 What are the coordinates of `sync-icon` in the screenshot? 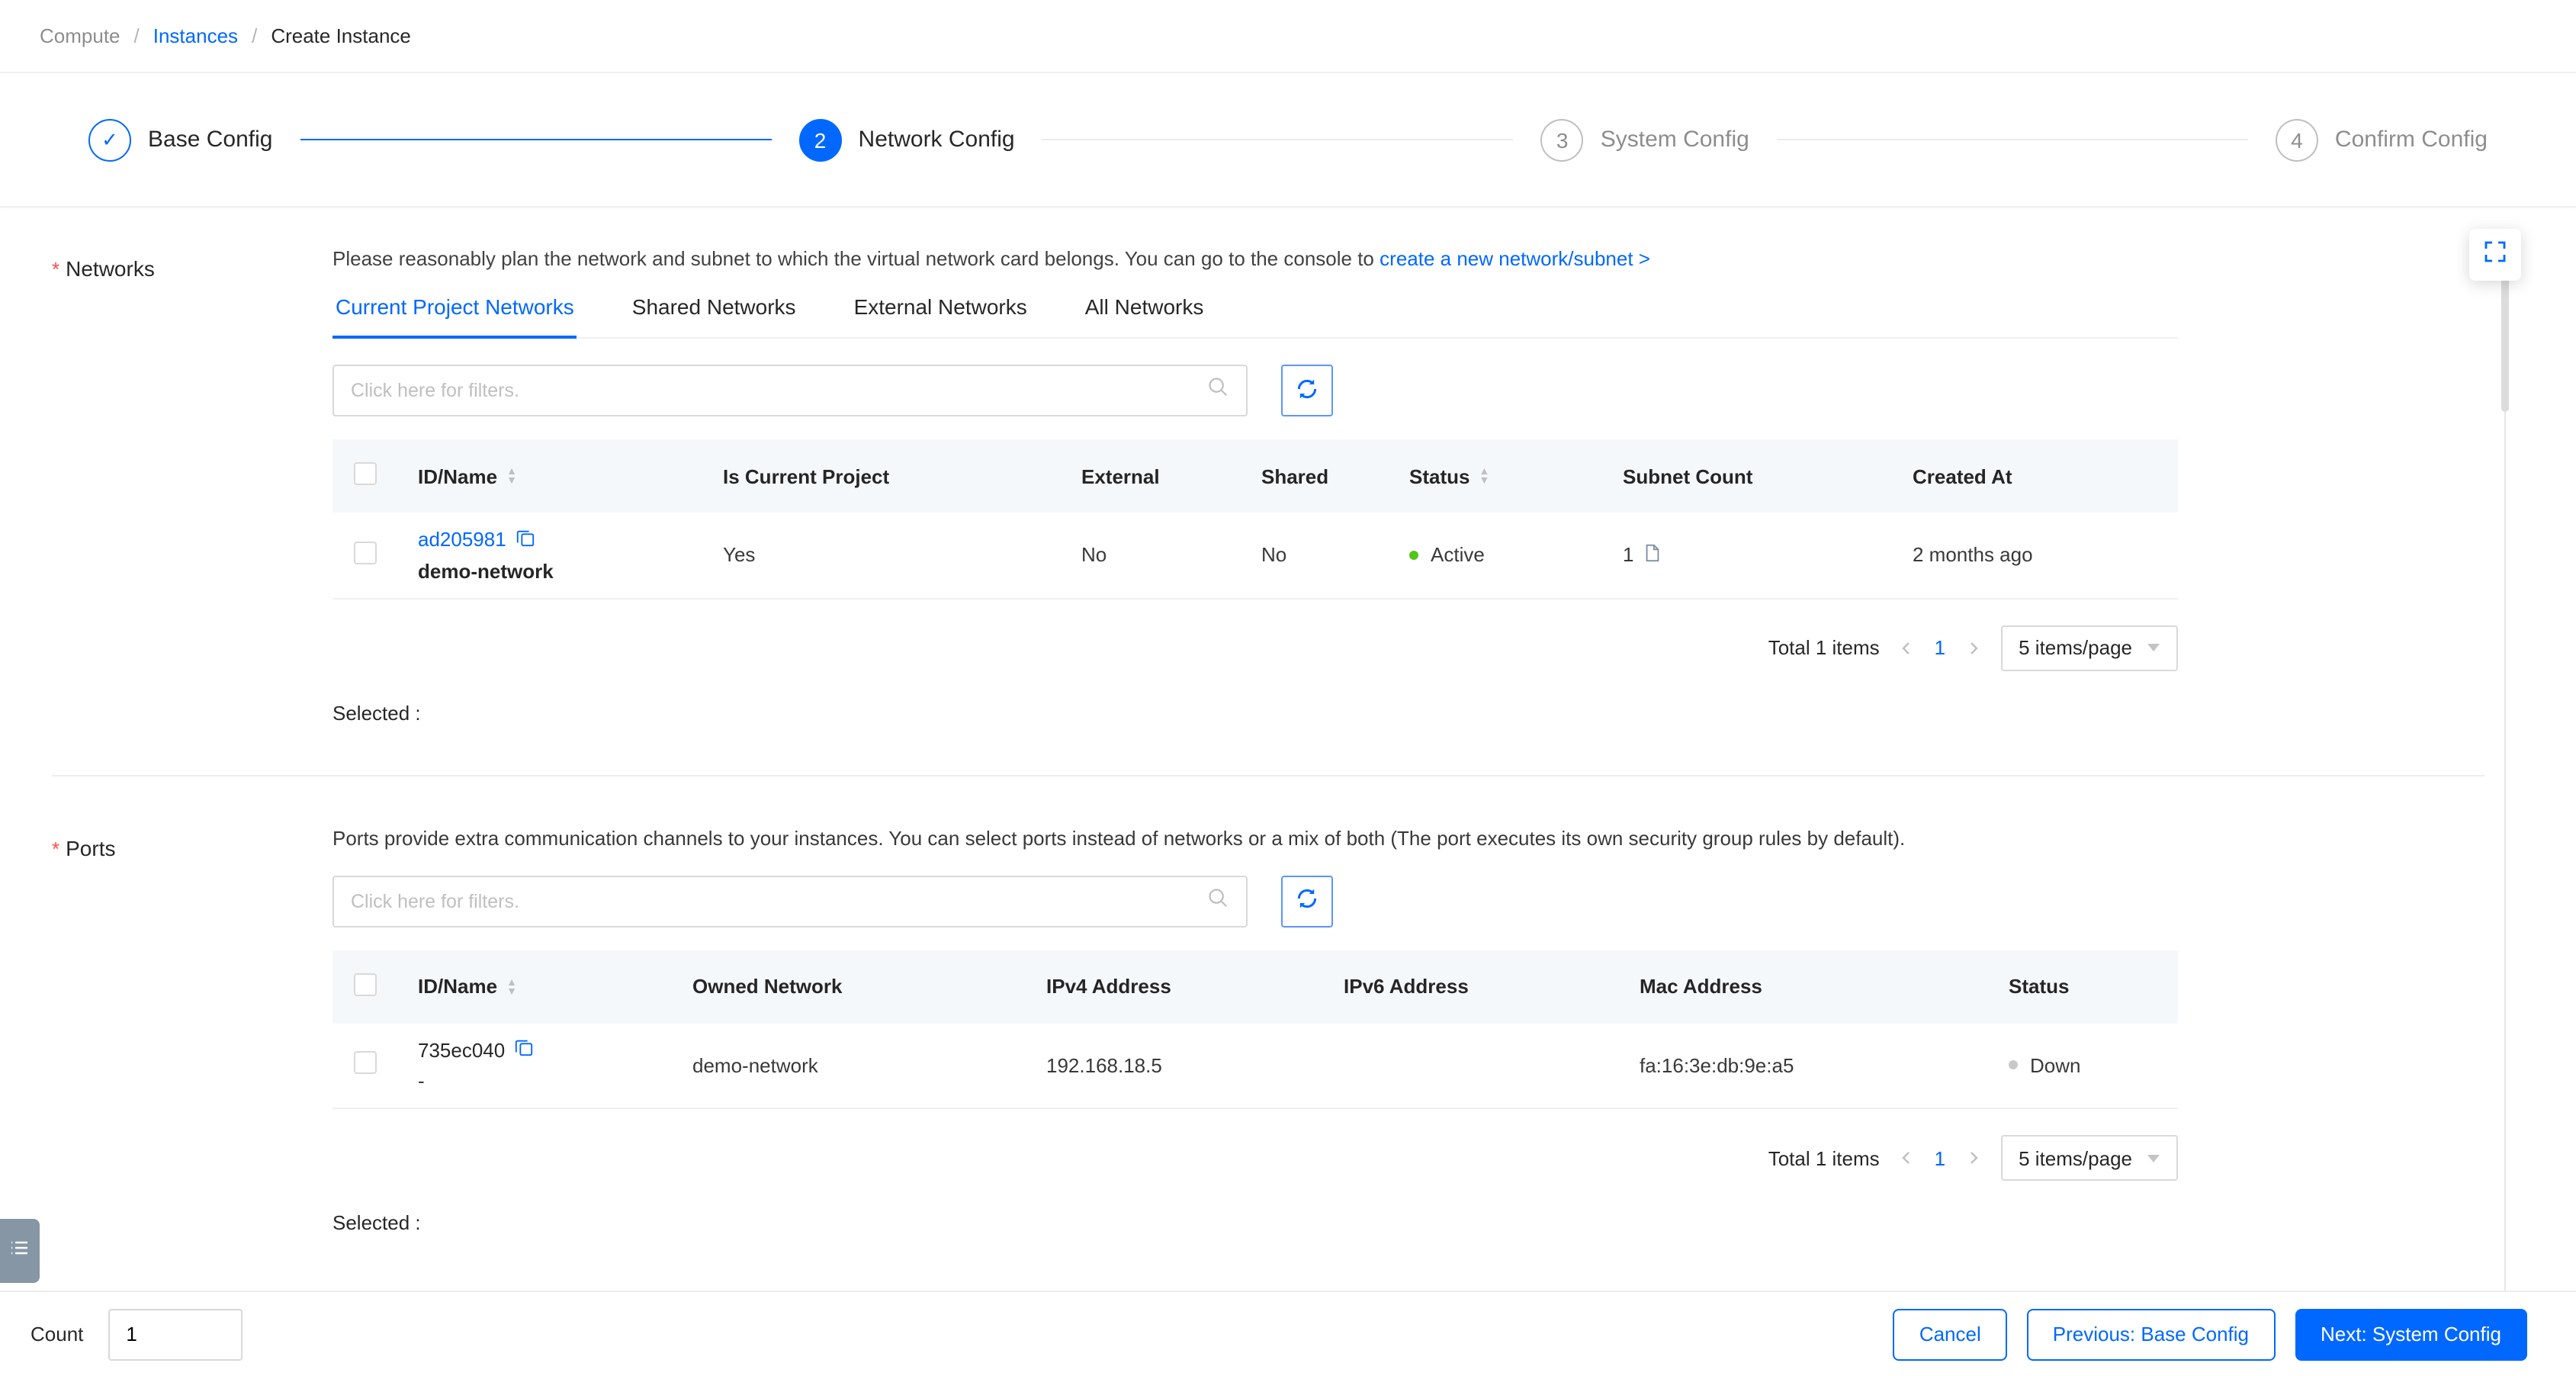 It's located at (1307, 900).